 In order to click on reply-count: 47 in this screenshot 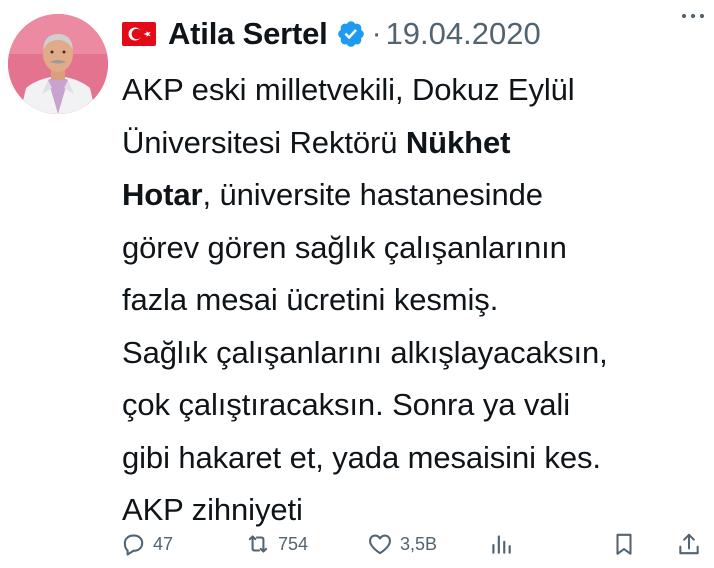, I will do `click(163, 543)`.